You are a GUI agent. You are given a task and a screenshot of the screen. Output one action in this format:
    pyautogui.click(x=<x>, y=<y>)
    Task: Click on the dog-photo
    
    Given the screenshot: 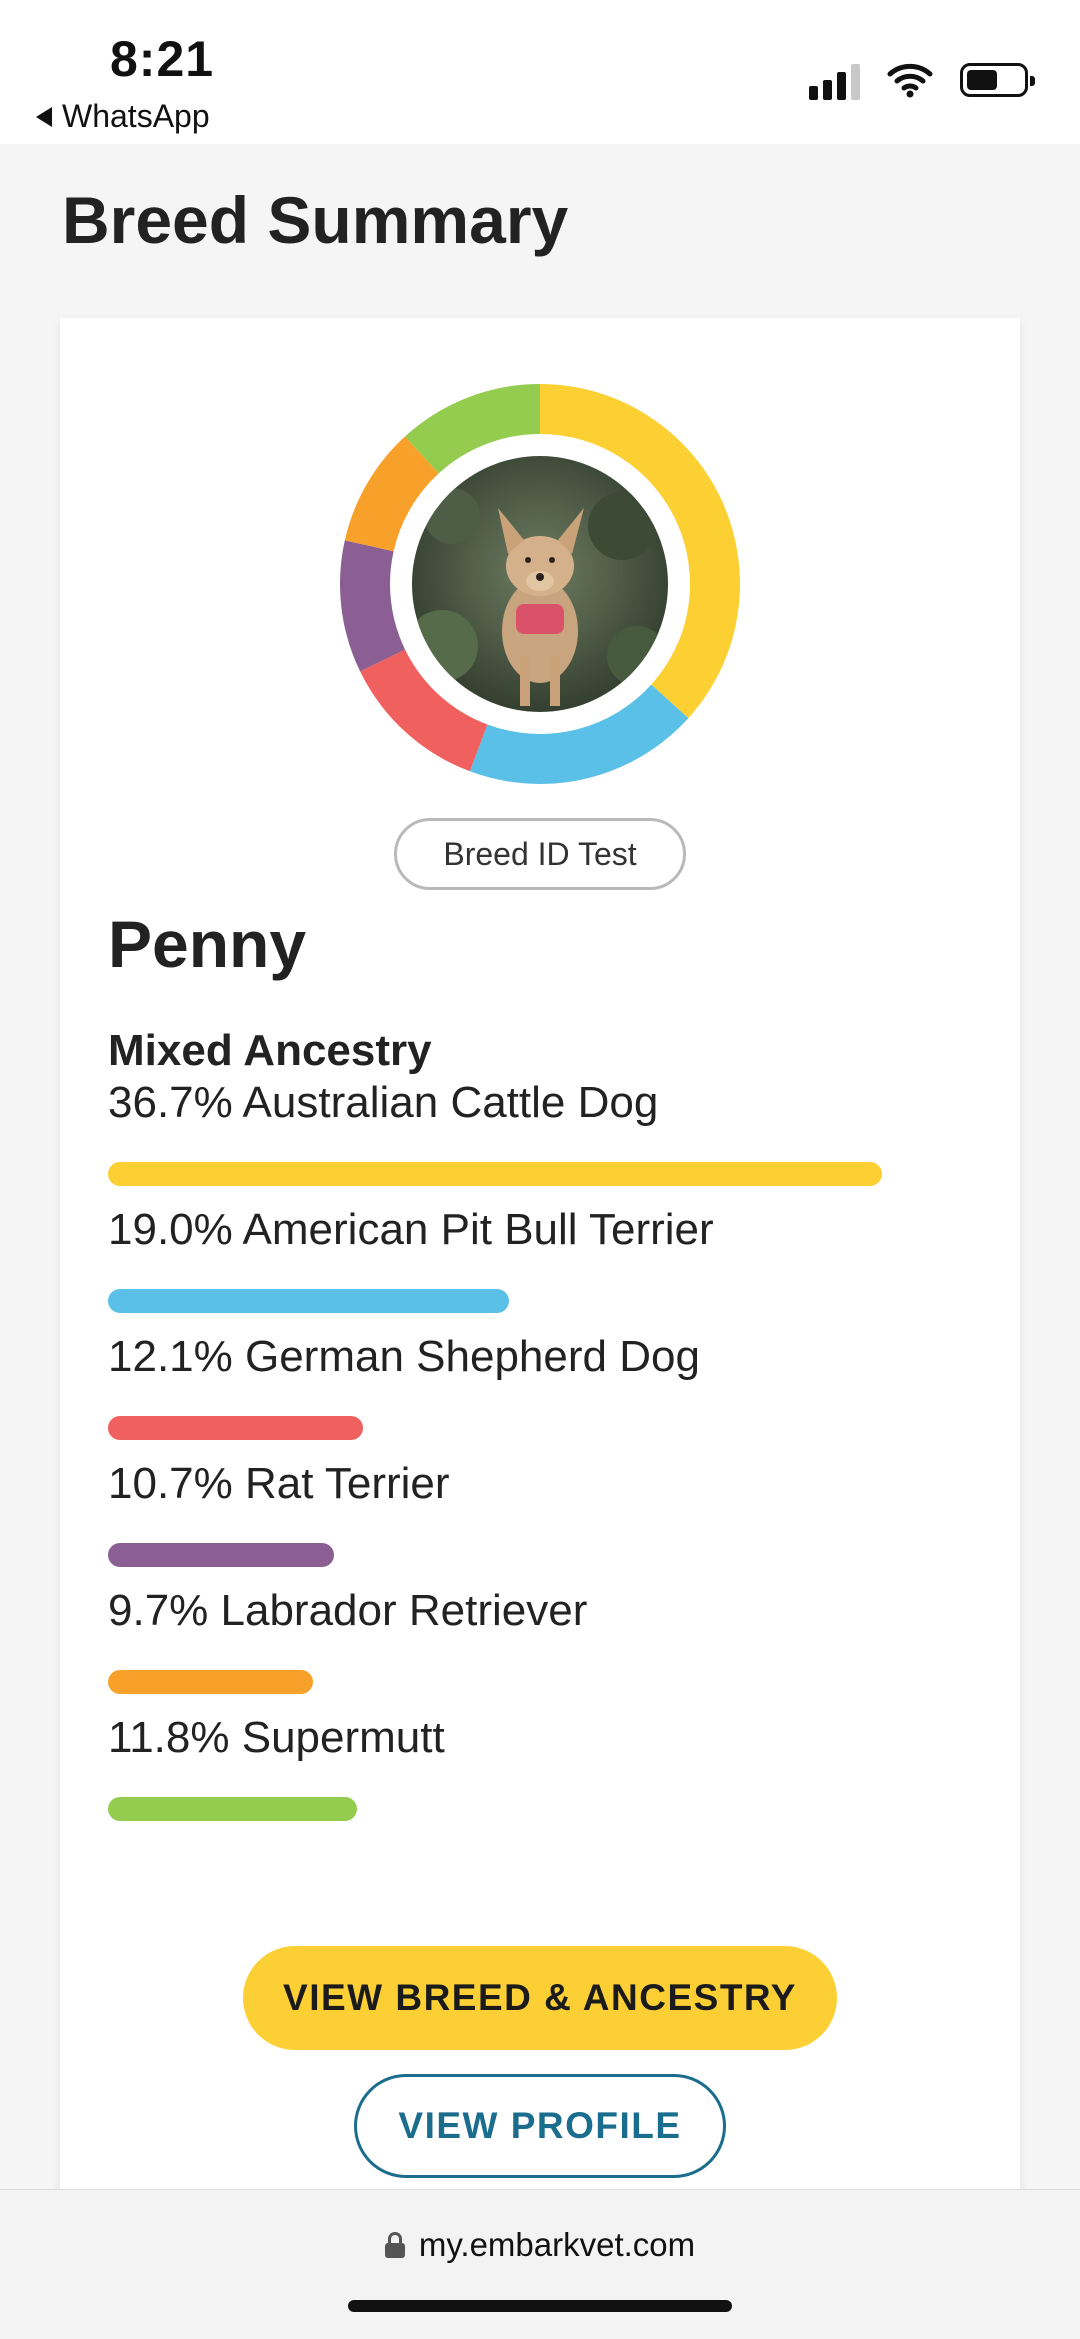 What is the action you would take?
    pyautogui.click(x=540, y=584)
    